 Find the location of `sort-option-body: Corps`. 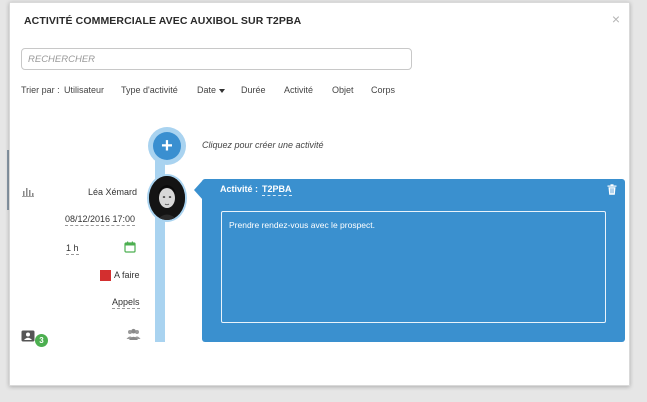

sort-option-body: Corps is located at coordinates (383, 90).